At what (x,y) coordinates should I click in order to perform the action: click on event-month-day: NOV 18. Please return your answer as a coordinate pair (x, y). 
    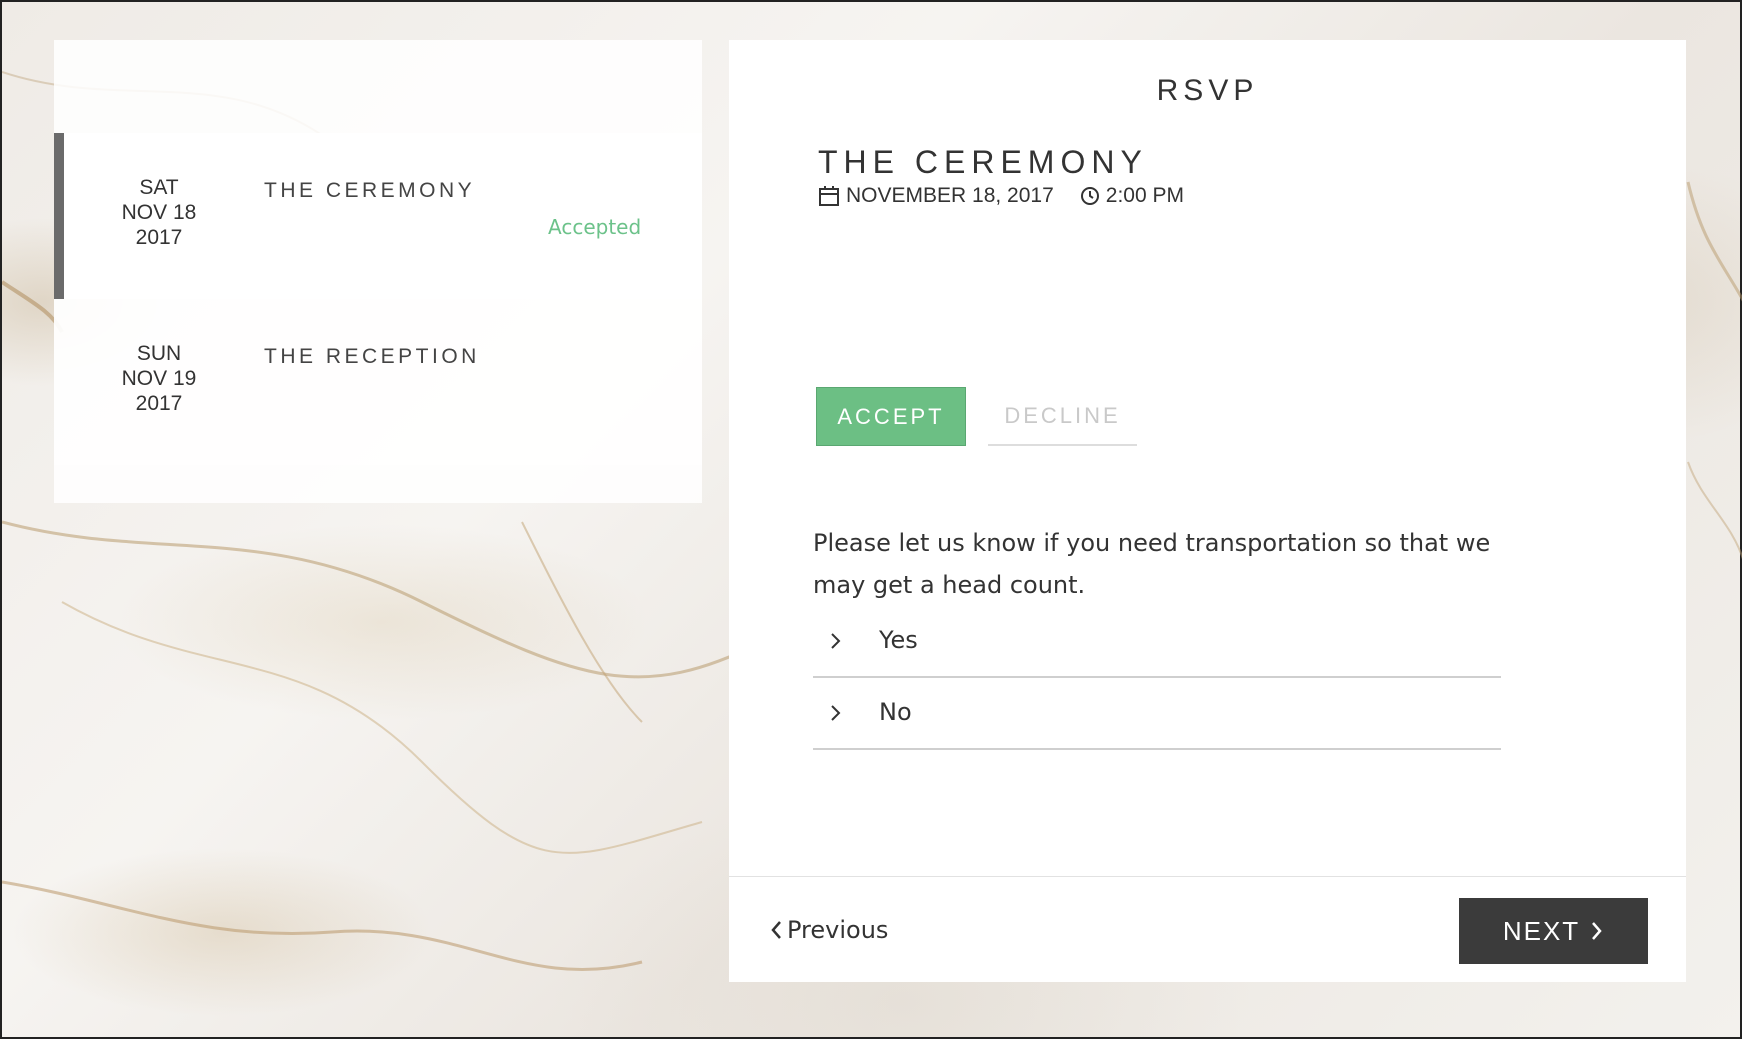
    Looking at the image, I should click on (159, 212).